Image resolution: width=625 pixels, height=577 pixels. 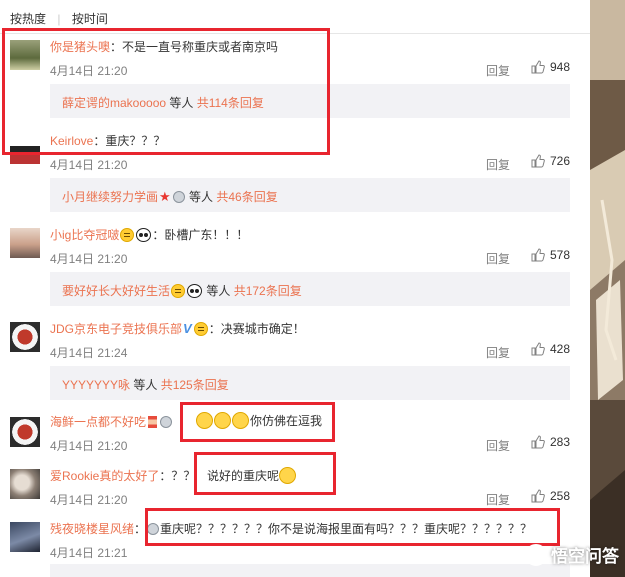 What do you see at coordinates (550, 442) in the screenshot?
I see `like-button: 283` at bounding box center [550, 442].